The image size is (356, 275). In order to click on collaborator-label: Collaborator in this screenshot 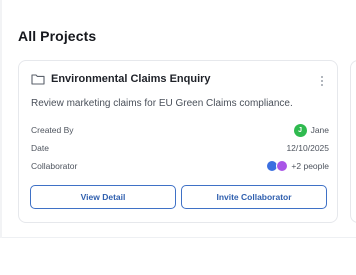, I will do `click(54, 166)`.